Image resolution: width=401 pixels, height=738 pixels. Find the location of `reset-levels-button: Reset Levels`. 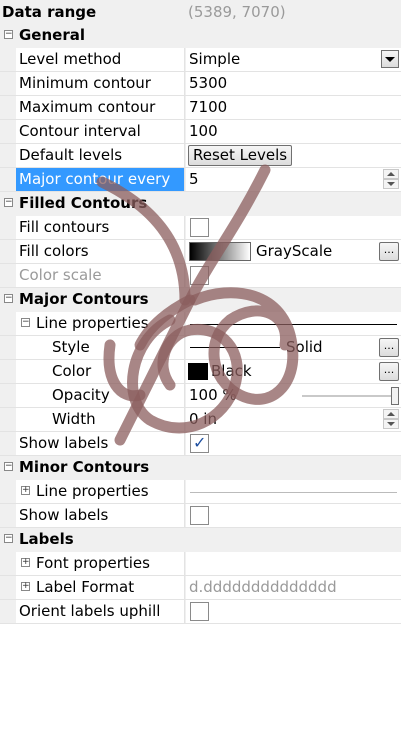

reset-levels-button: Reset Levels is located at coordinates (240, 155).